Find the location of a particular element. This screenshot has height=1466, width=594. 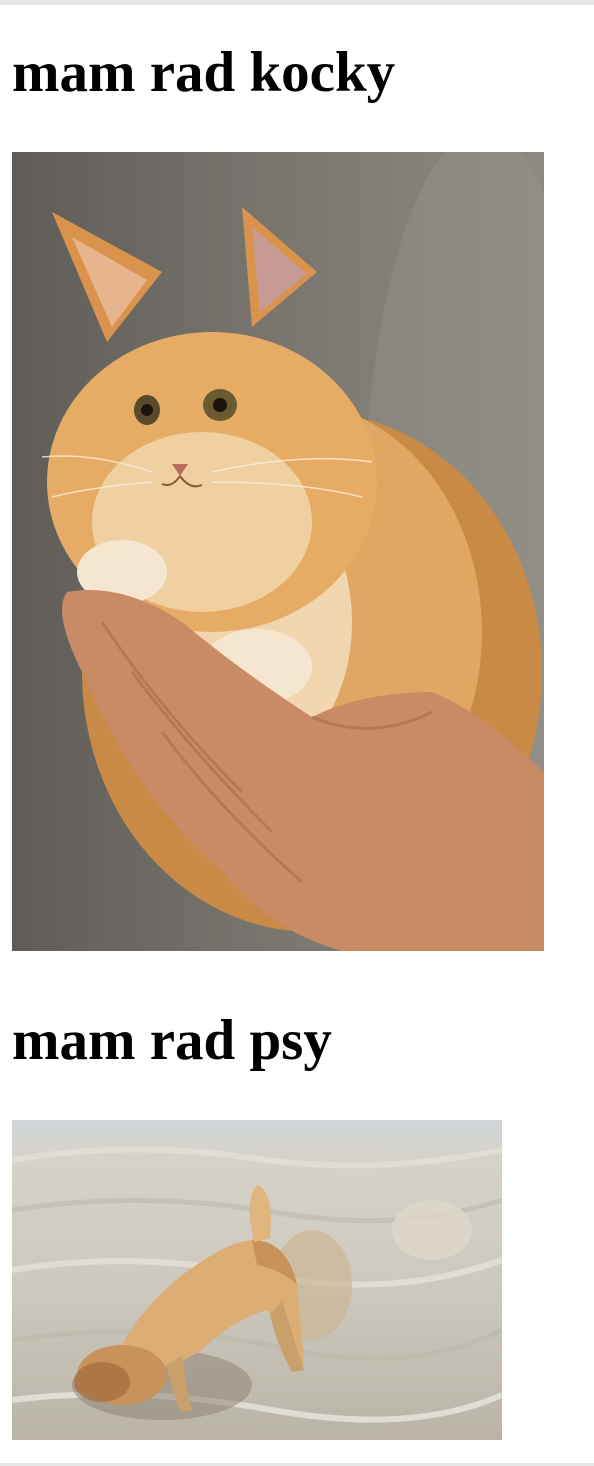

browser-top-edge is located at coordinates (297, 2).